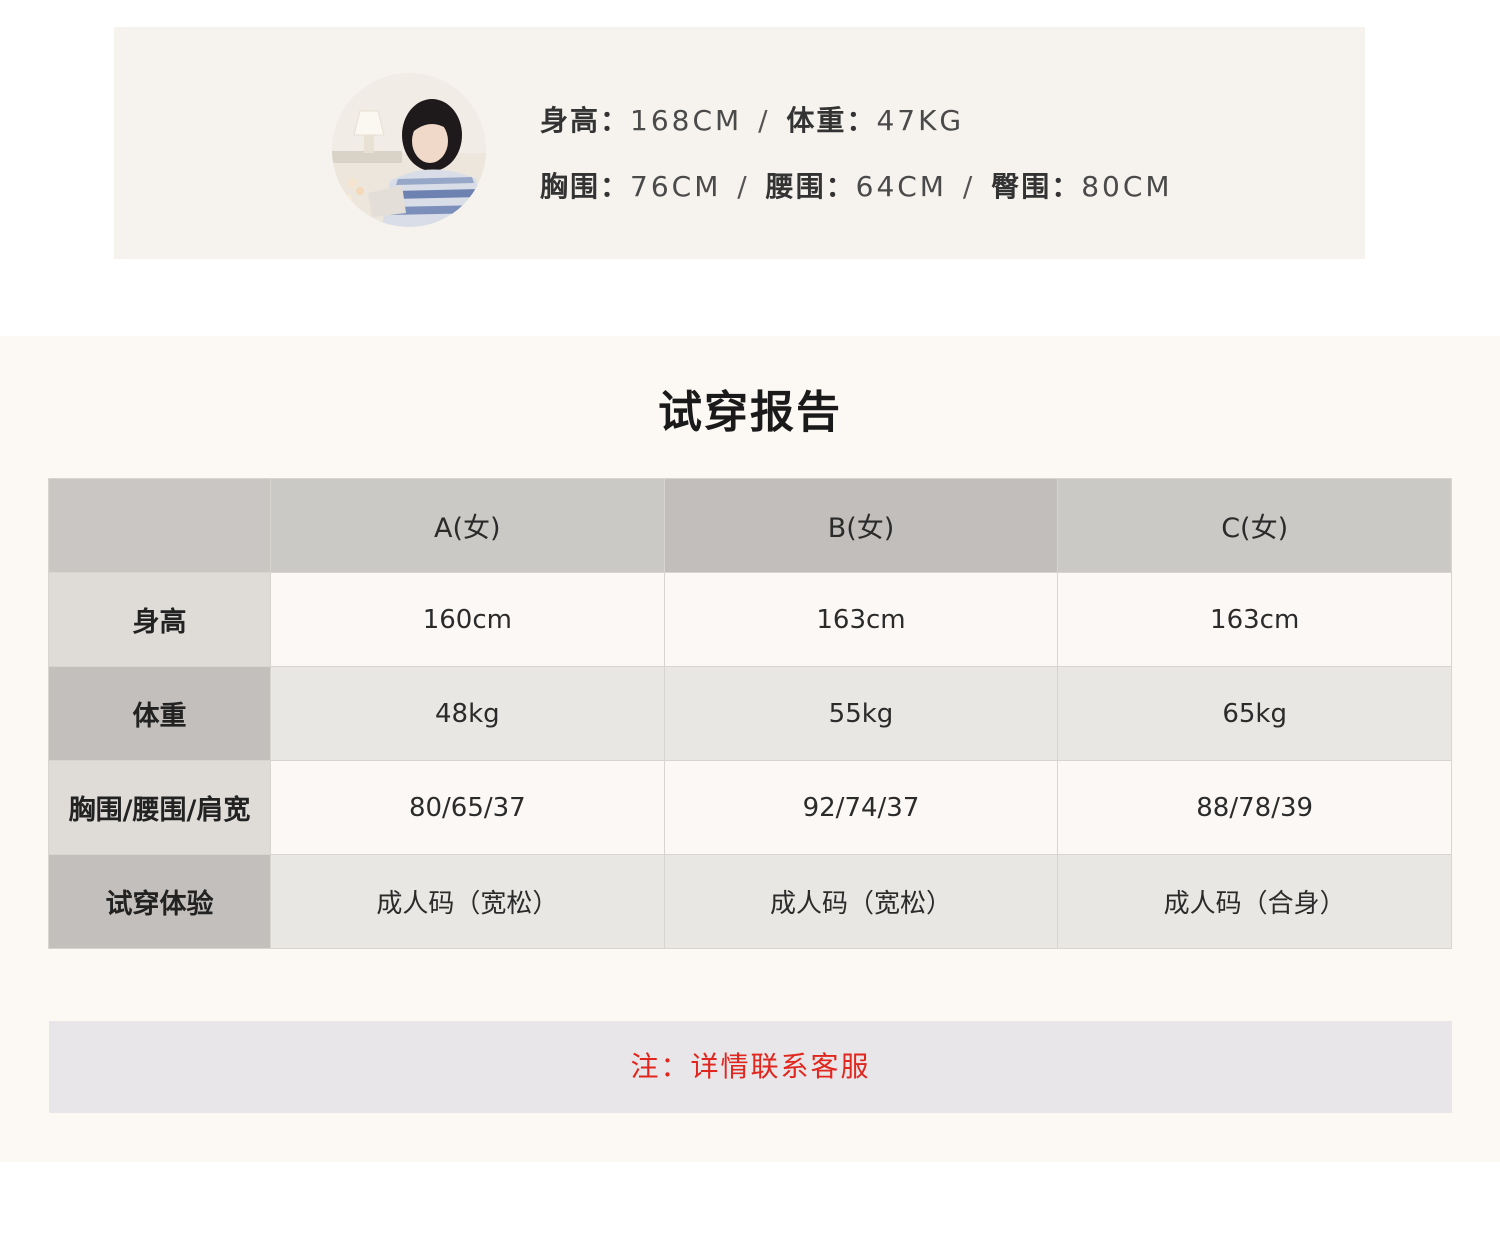 The width and height of the screenshot is (1500, 1246). What do you see at coordinates (752, 119) in the screenshot?
I see `model-measure-line-1: 身高：168CM / 体重：47KG` at bounding box center [752, 119].